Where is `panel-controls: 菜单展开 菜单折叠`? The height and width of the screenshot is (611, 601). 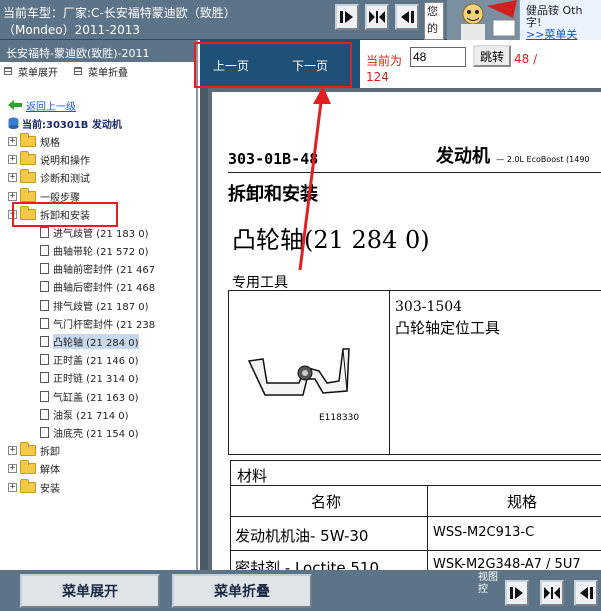 panel-controls: 菜单展开 菜单折叠 is located at coordinates (98, 71).